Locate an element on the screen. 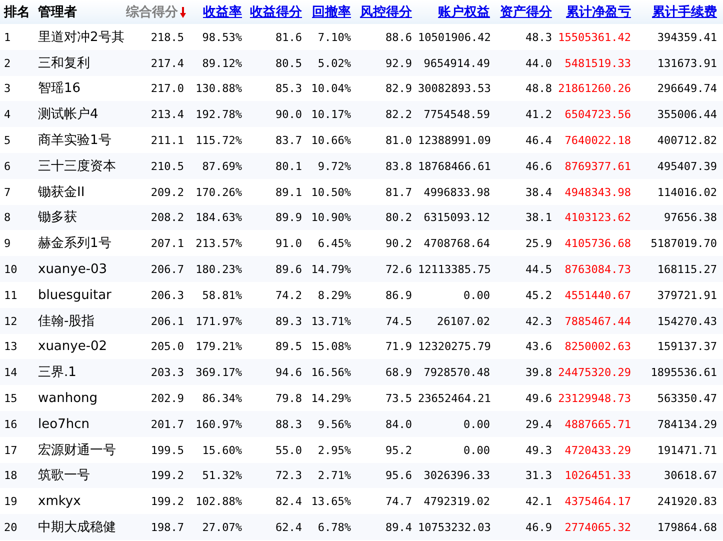 This screenshot has height=541, width=723. table-cell: 26107.02 is located at coordinates (463, 321).